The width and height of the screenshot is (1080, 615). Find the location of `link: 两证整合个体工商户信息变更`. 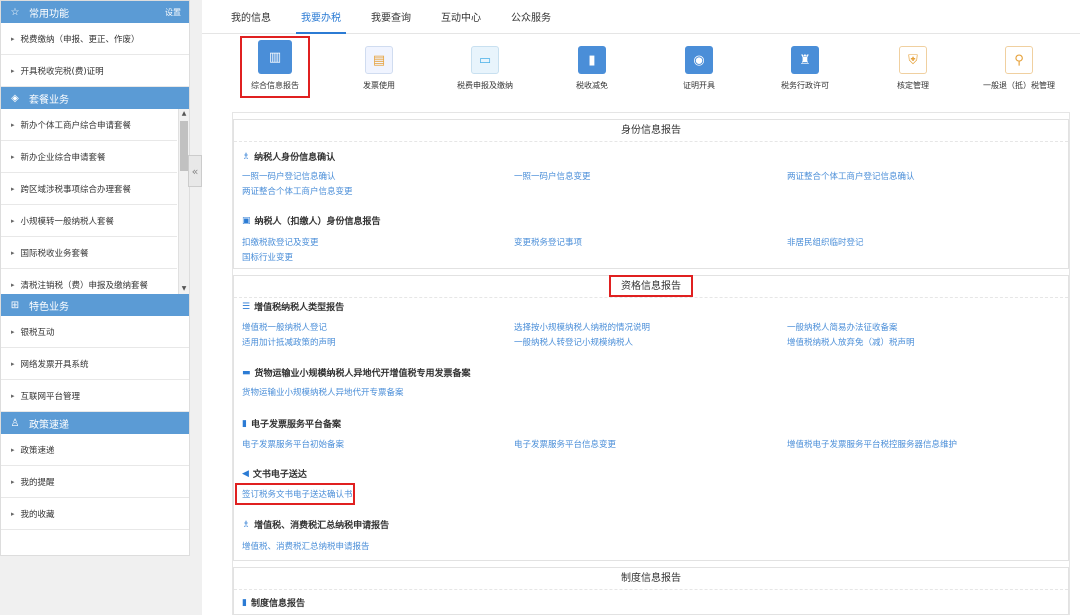

link: 两证整合个体工商户信息变更 is located at coordinates (297, 191).